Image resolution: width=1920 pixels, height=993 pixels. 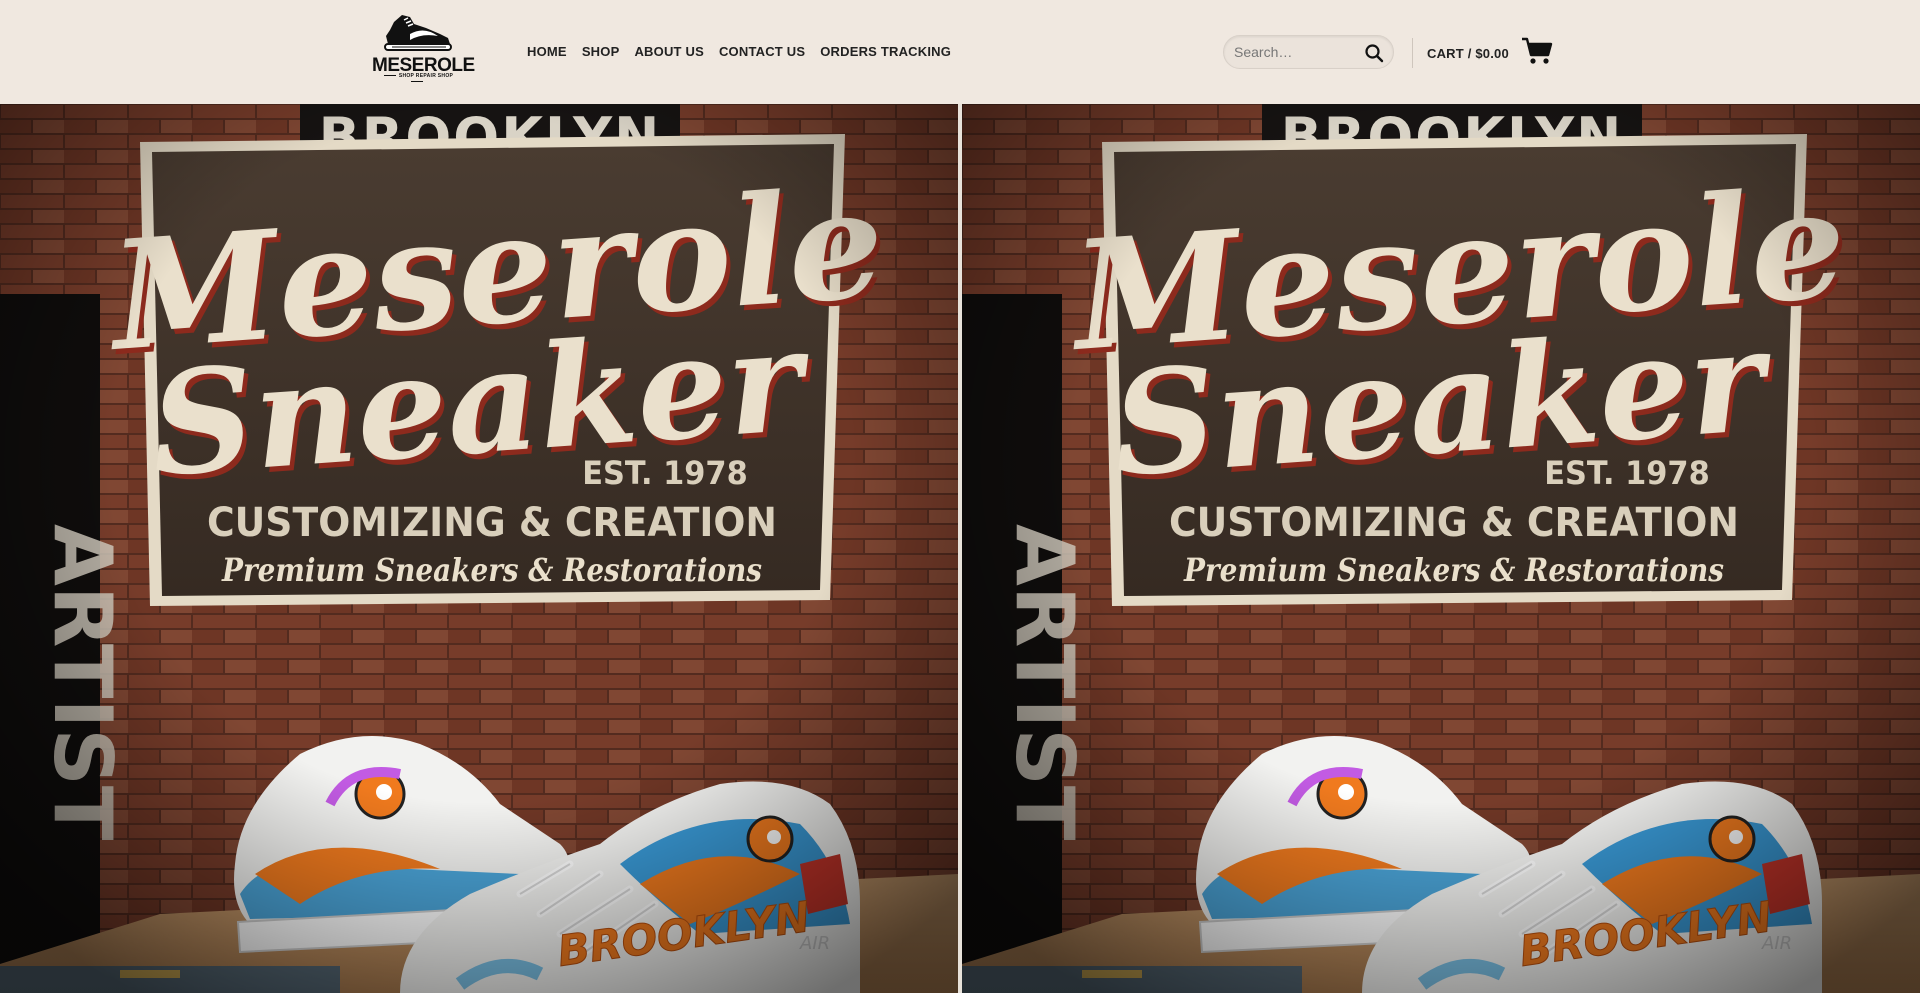 I want to click on nav-about-us: ABOUT US, so click(x=669, y=51).